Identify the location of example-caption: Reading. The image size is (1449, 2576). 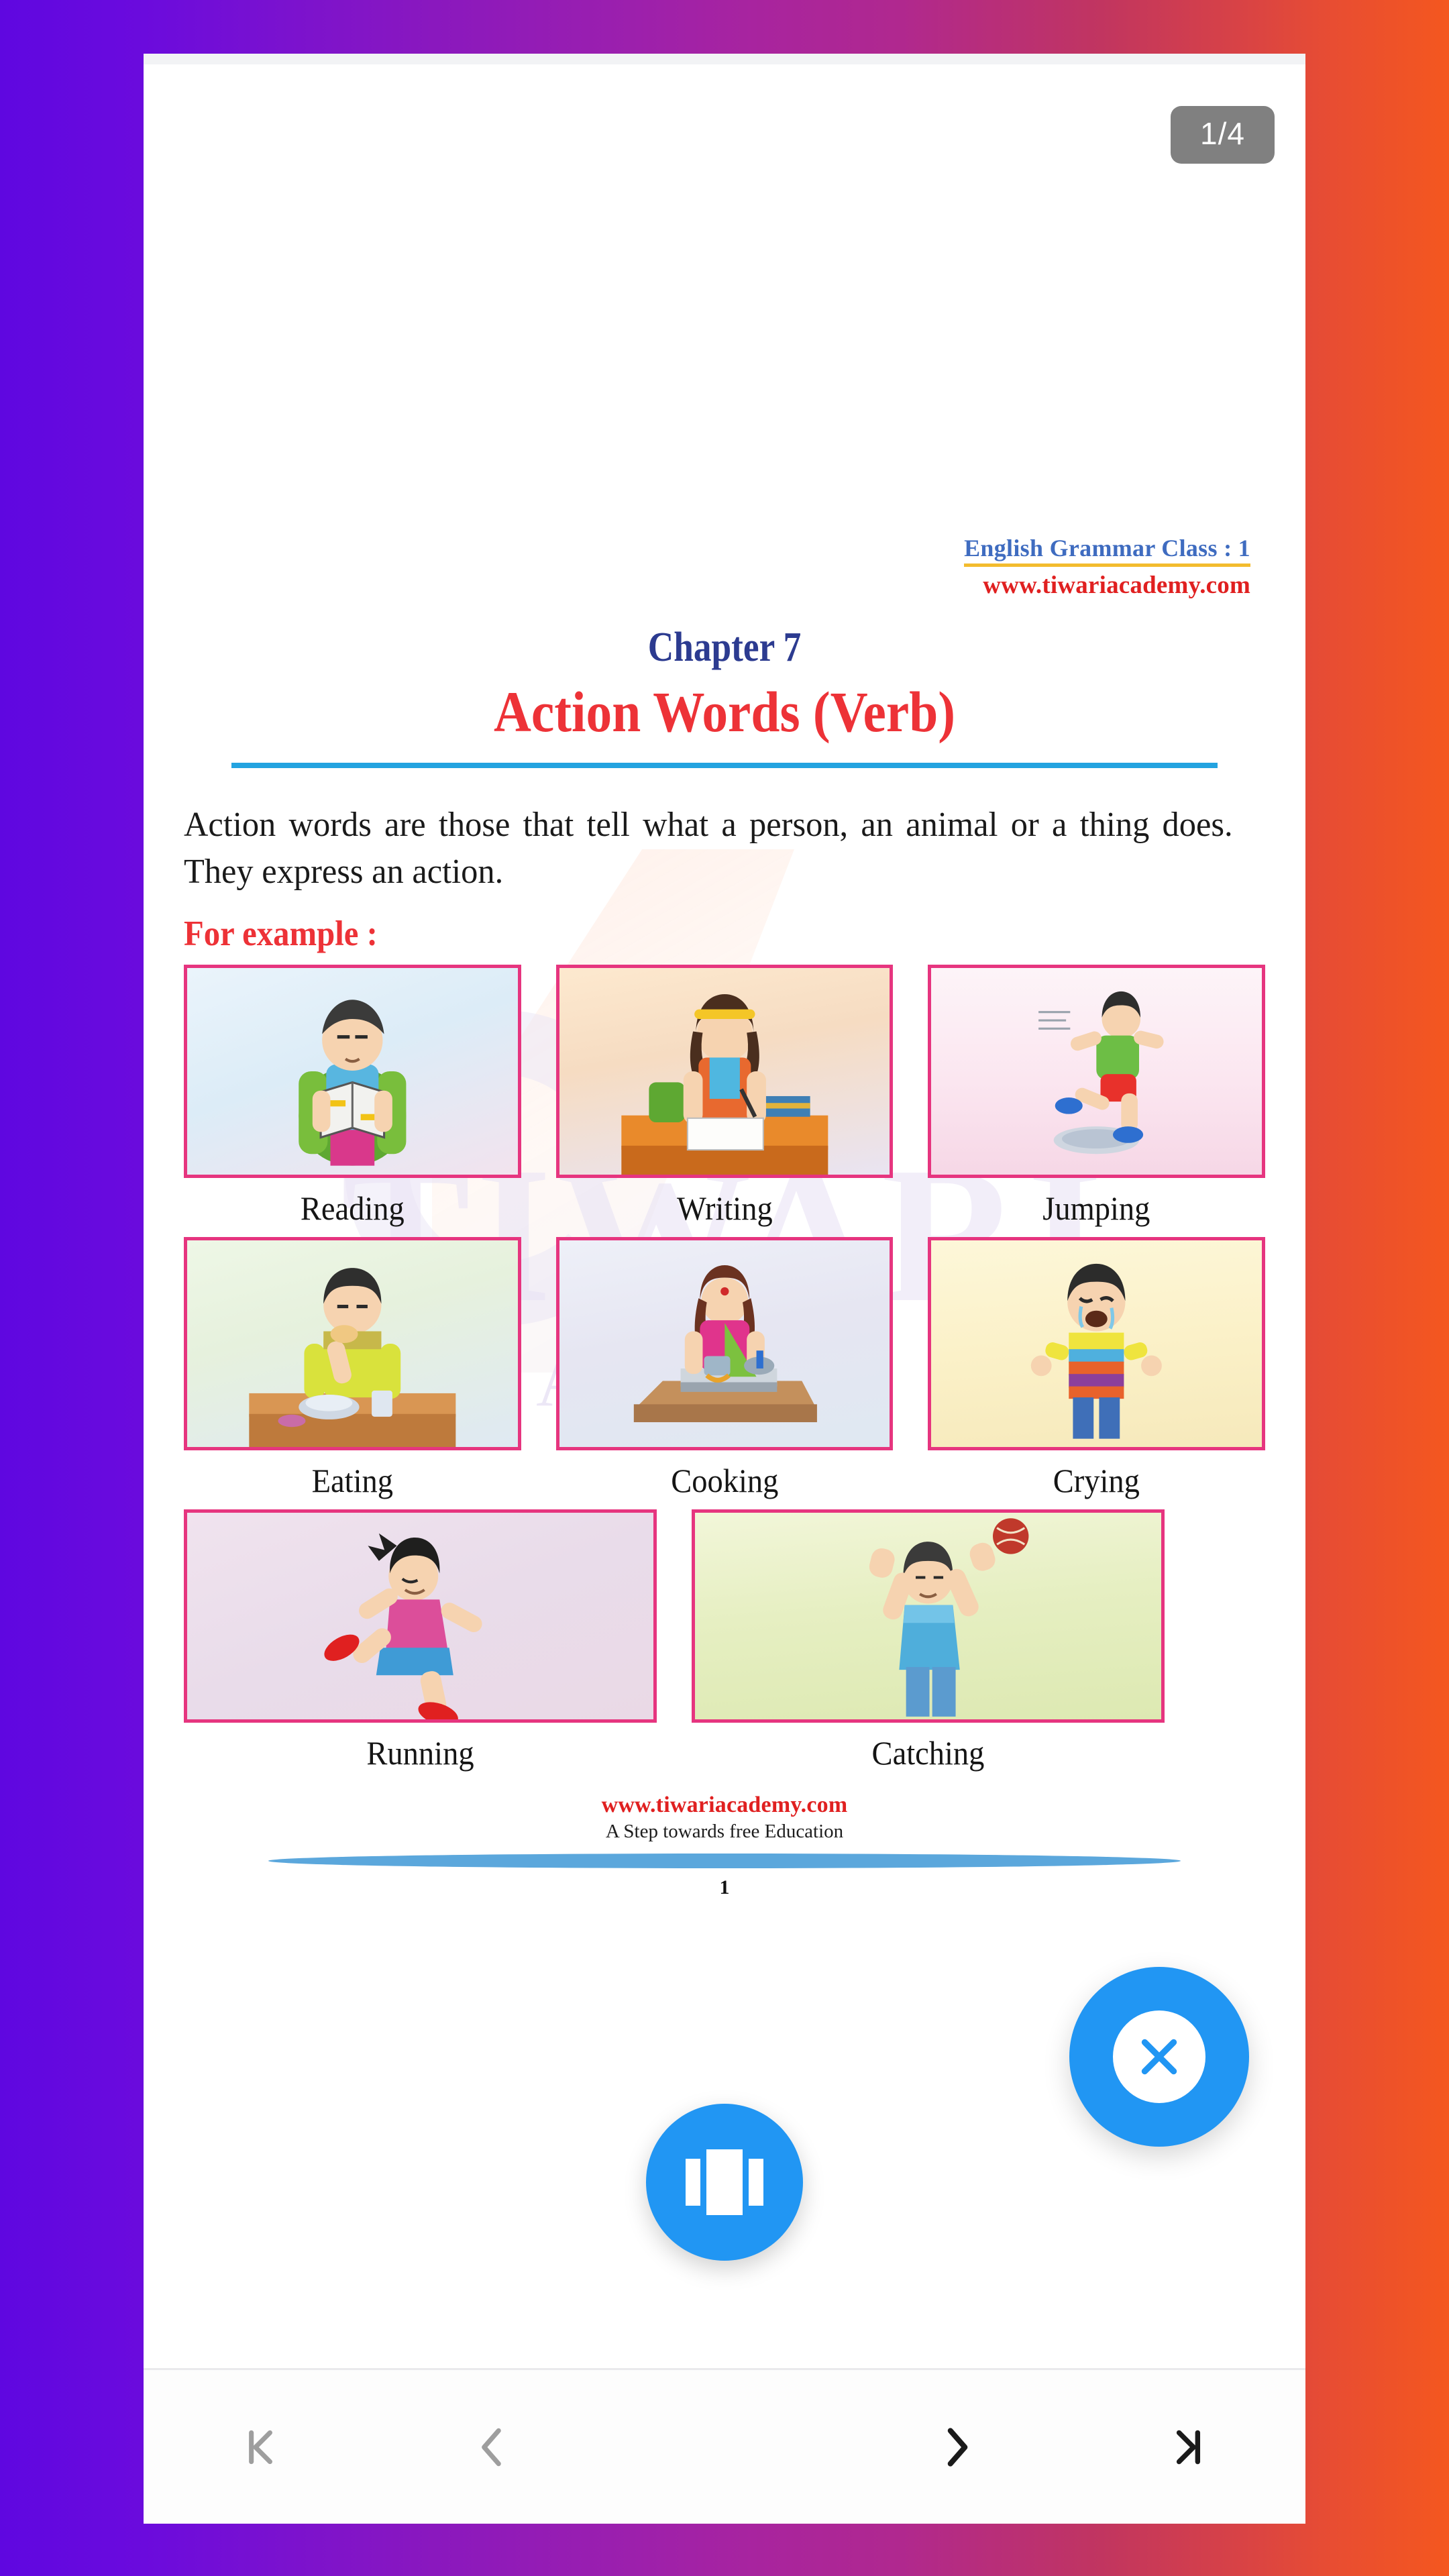
(352, 1208).